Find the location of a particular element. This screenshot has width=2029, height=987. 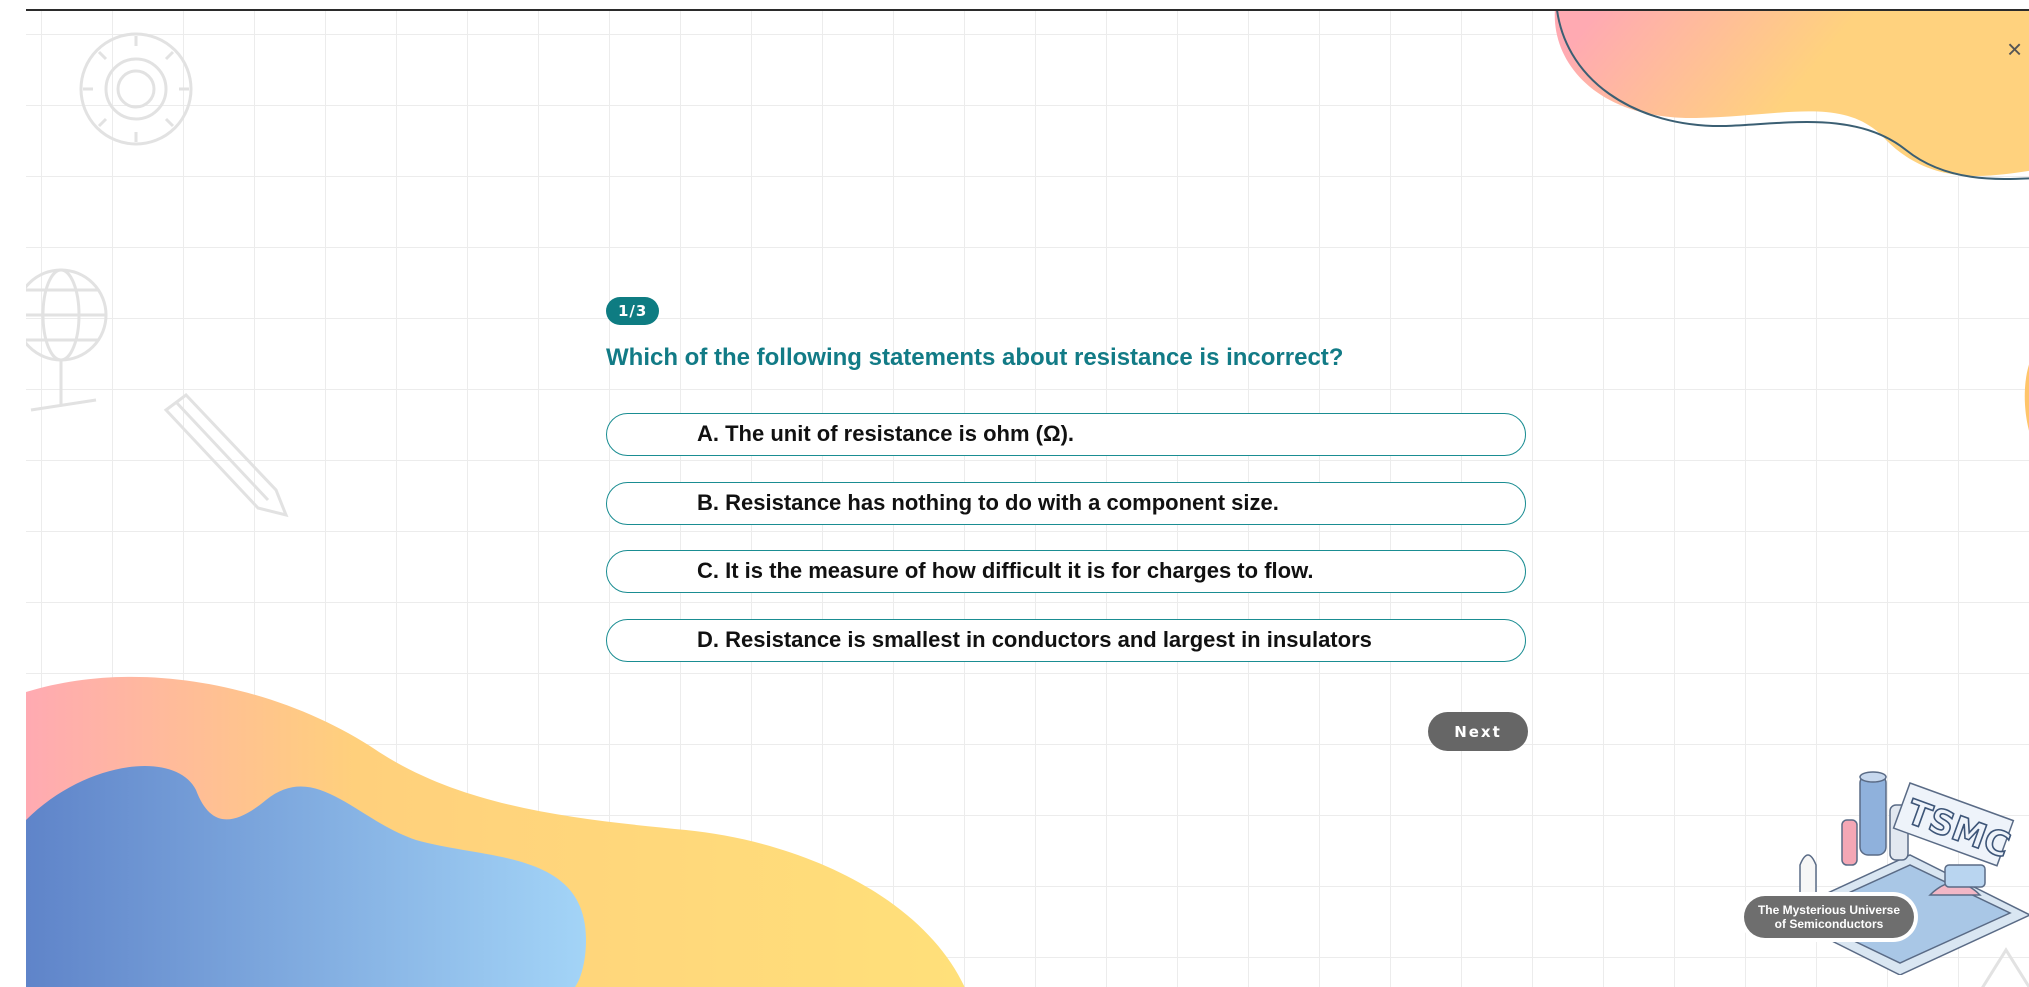

next-button: Next is located at coordinates (1478, 731).